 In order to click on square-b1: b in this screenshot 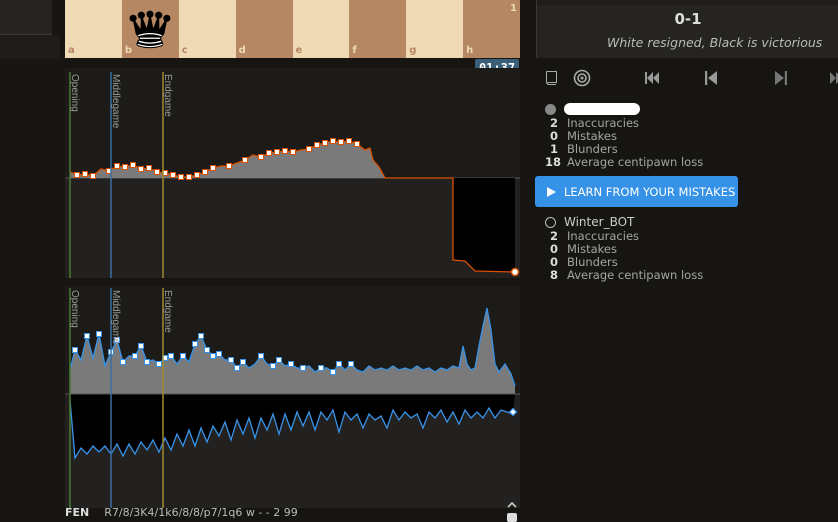, I will do `click(150, 29)`.